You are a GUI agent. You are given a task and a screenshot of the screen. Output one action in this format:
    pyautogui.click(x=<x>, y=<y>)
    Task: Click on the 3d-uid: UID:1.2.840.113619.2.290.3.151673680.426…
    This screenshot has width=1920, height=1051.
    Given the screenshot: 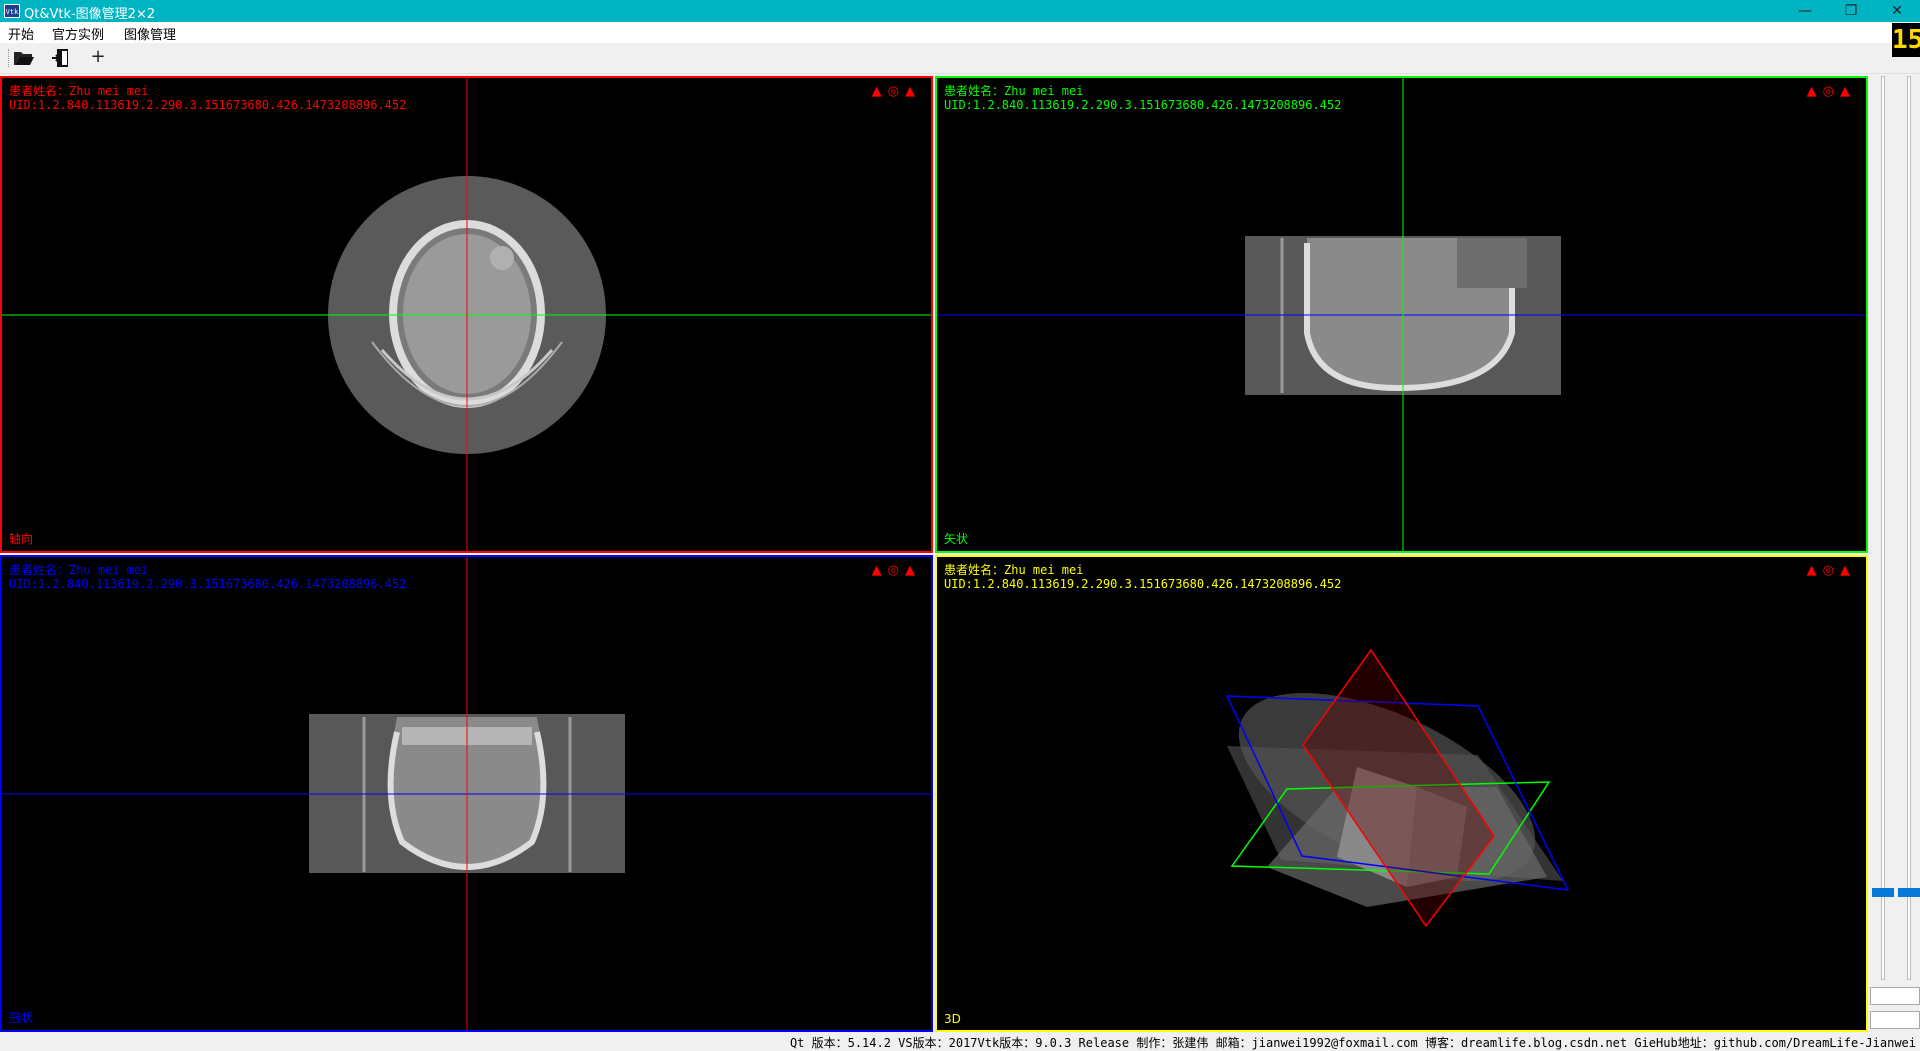 What is the action you would take?
    pyautogui.click(x=1143, y=584)
    